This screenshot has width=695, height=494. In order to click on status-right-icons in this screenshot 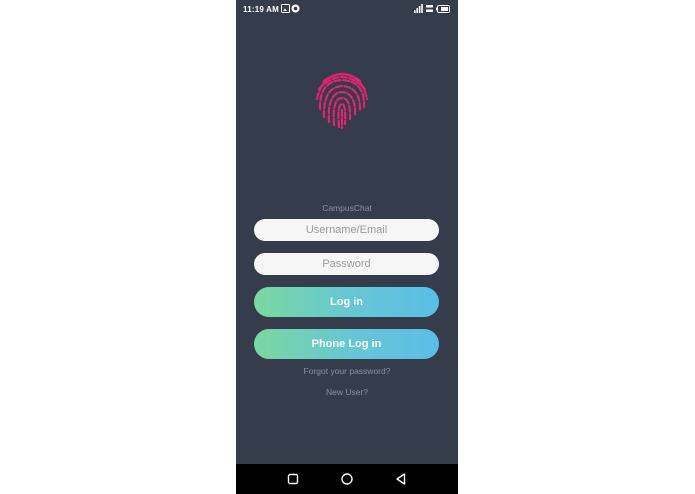, I will do `click(432, 8)`.